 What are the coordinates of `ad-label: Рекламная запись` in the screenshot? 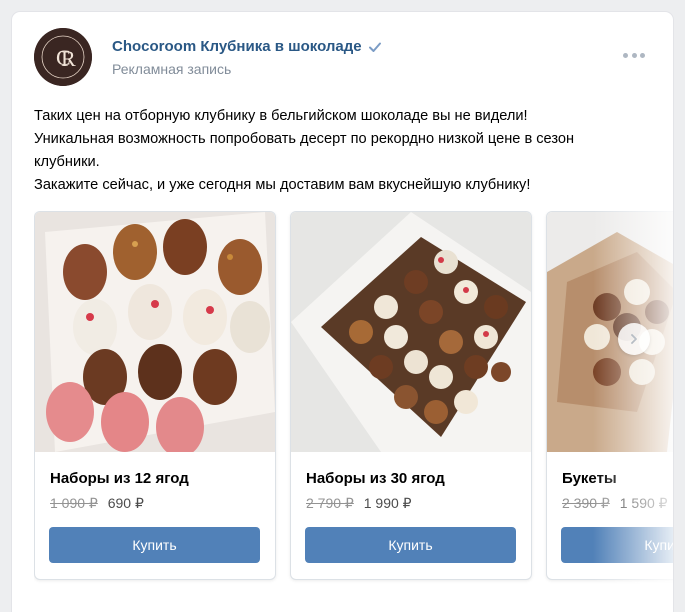 It's located at (172, 69).